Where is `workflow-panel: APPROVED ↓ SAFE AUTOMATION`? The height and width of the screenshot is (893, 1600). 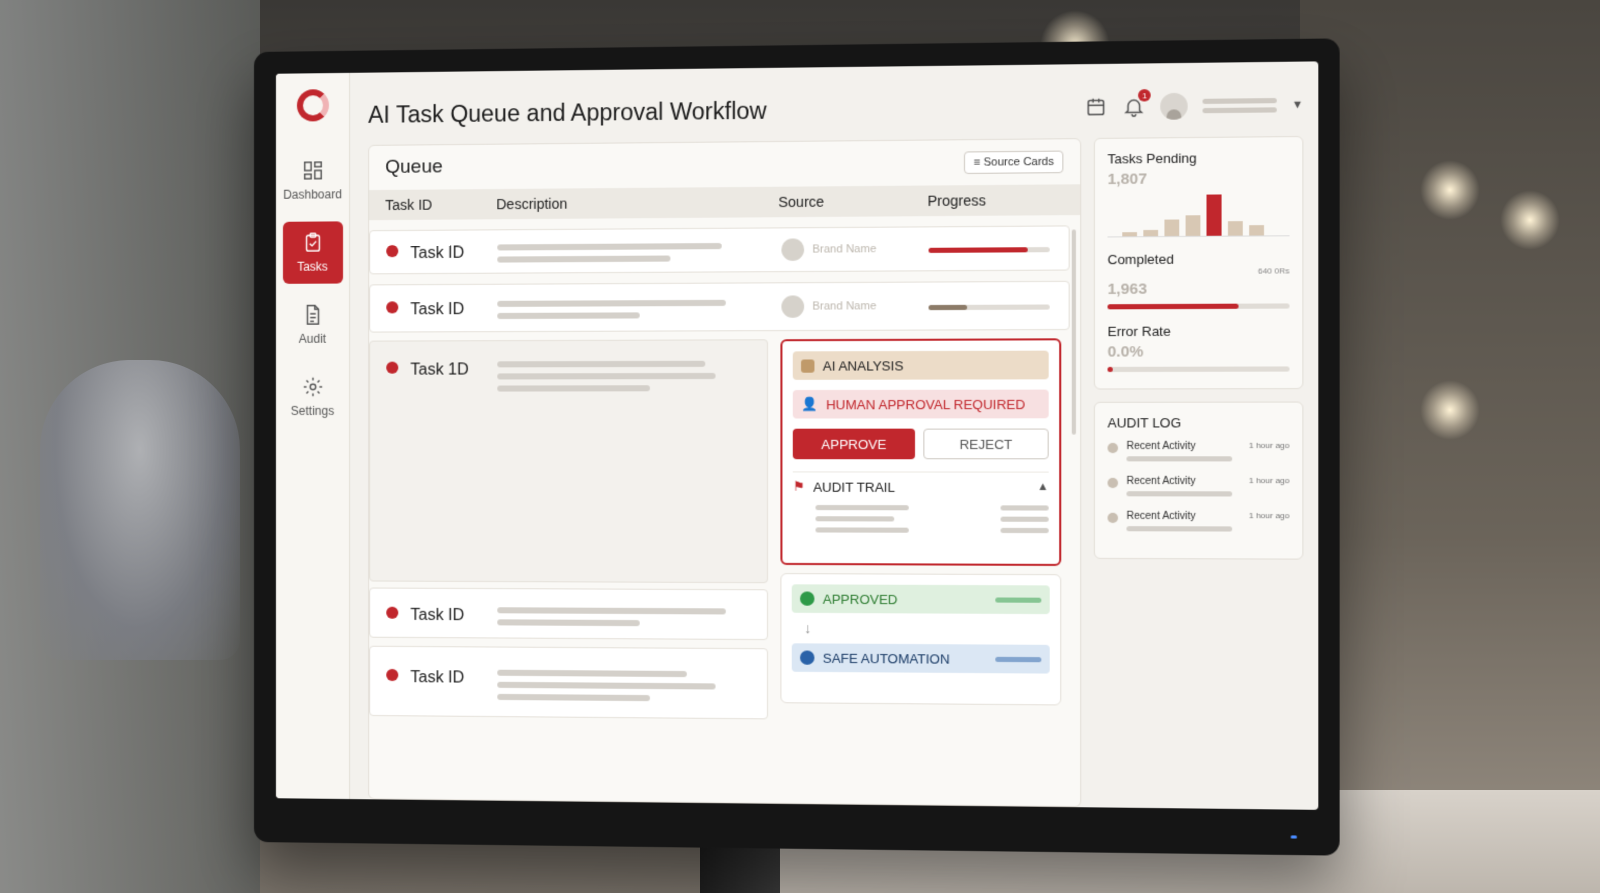 workflow-panel: APPROVED ↓ SAFE AUTOMATION is located at coordinates (921, 639).